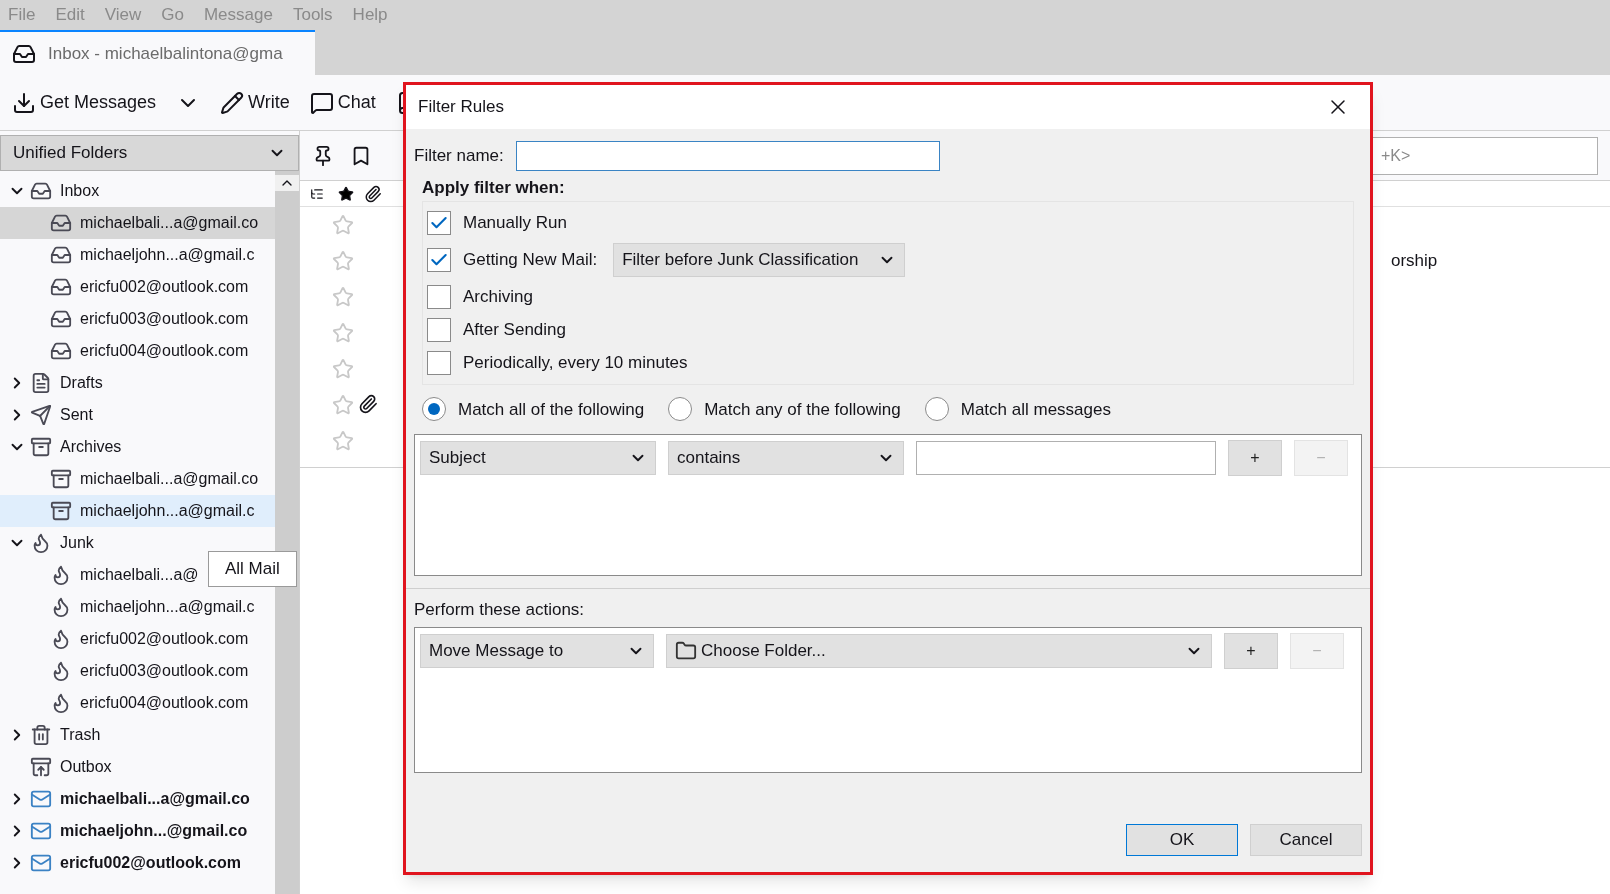 The width and height of the screenshot is (1610, 894). What do you see at coordinates (137, 191) in the screenshot?
I see `folder-item: Inbox` at bounding box center [137, 191].